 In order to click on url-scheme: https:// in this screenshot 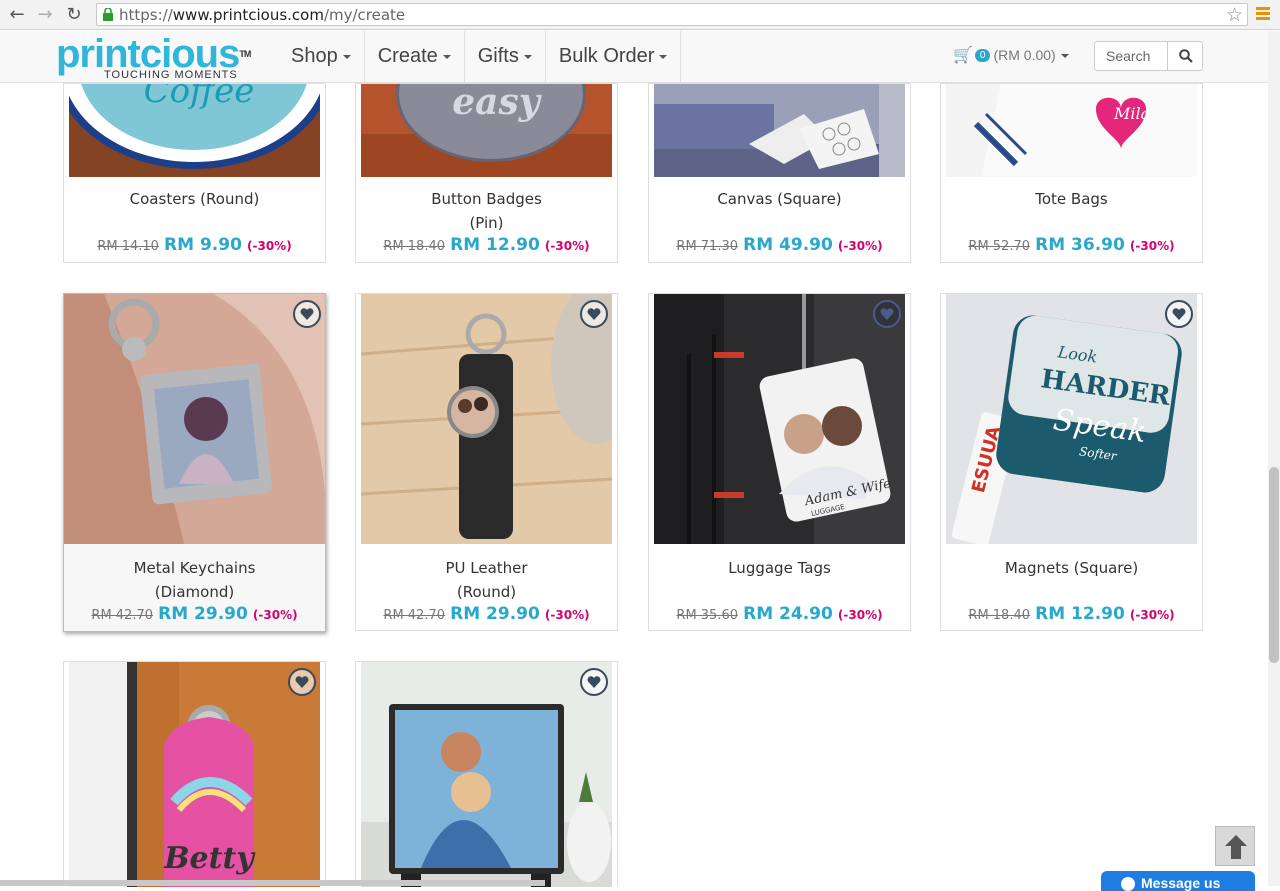, I will do `click(146, 15)`.